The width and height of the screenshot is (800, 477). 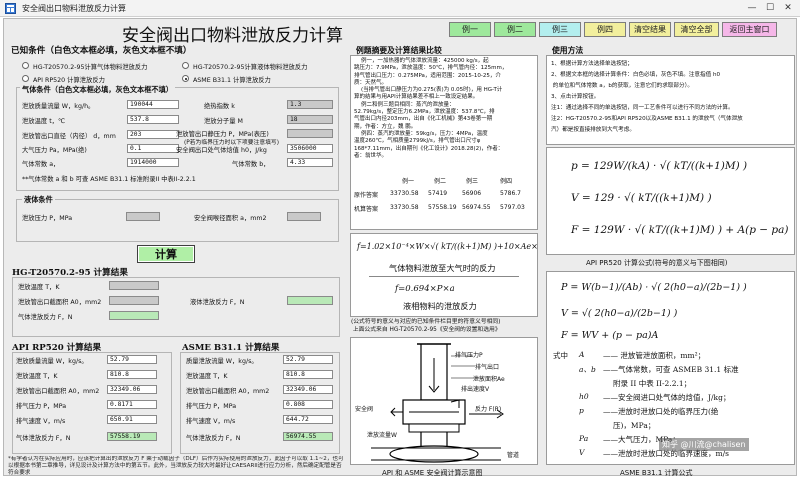 What do you see at coordinates (185, 65) in the screenshot?
I see `radio-hg-liquid` at bounding box center [185, 65].